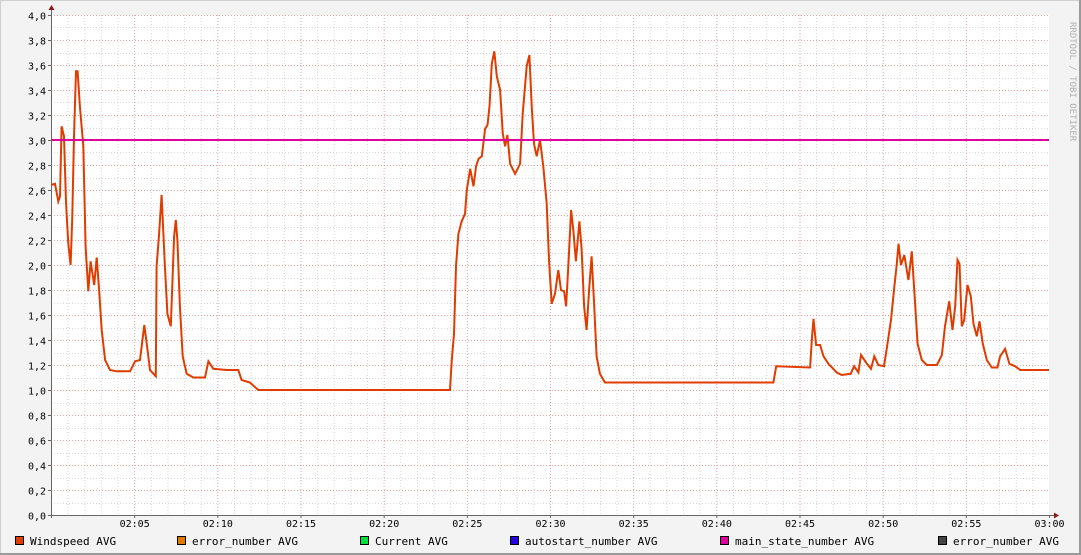 The width and height of the screenshot is (1081, 555). I want to click on y-tick-label: 2,2, so click(37, 242).